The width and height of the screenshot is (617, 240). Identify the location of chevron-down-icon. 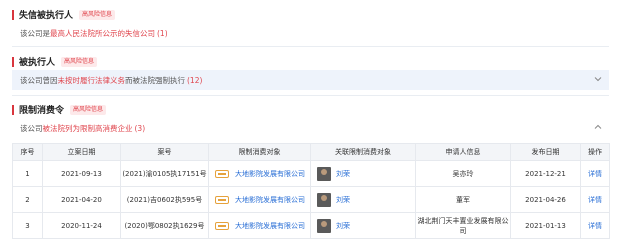
(598, 80).